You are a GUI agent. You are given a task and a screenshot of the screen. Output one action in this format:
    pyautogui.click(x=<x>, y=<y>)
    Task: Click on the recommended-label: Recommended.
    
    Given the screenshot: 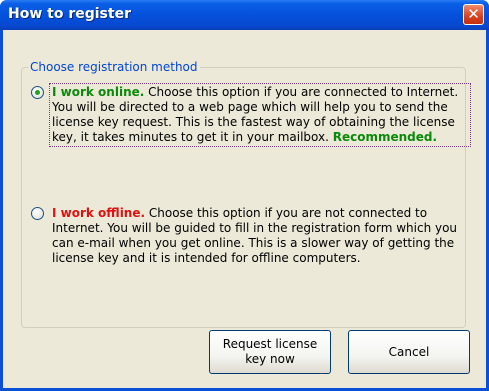 What is the action you would take?
    pyautogui.click(x=385, y=137)
    